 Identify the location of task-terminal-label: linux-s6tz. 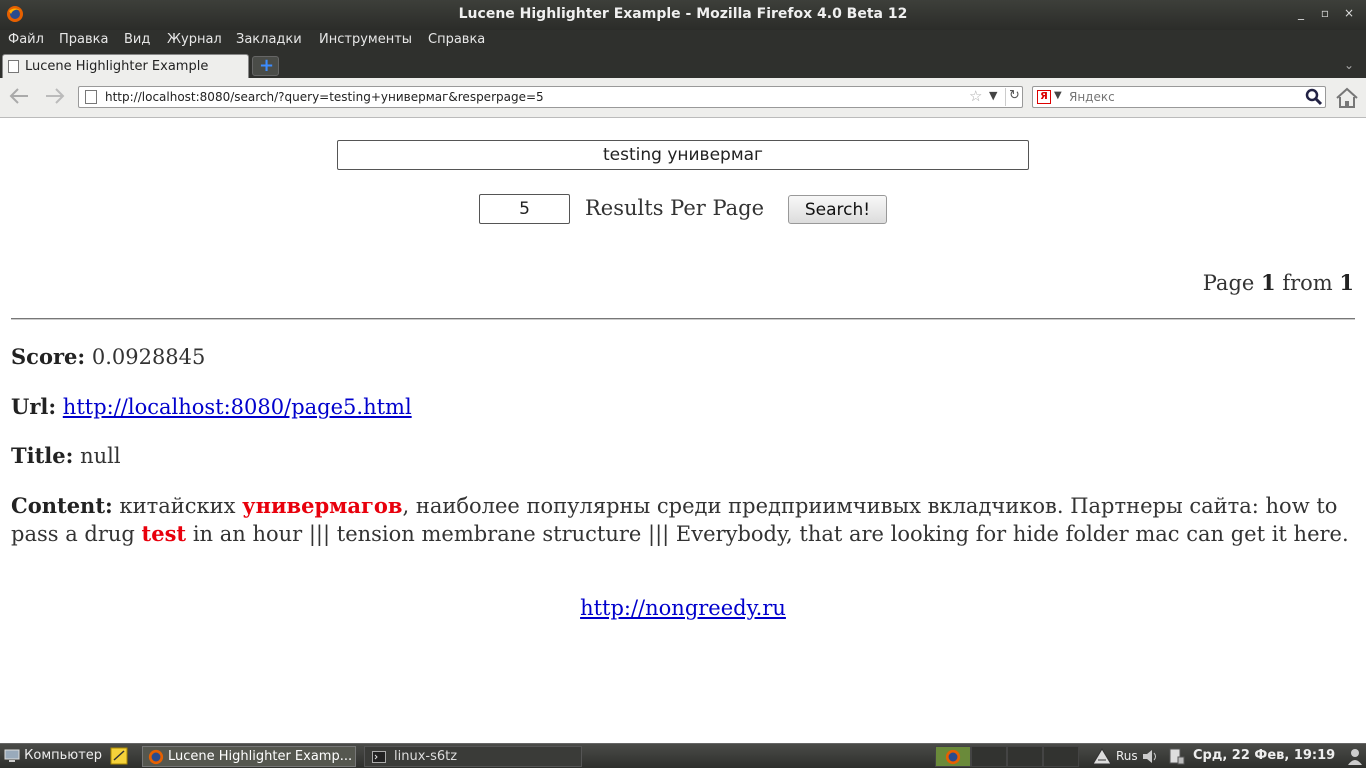
(426, 756).